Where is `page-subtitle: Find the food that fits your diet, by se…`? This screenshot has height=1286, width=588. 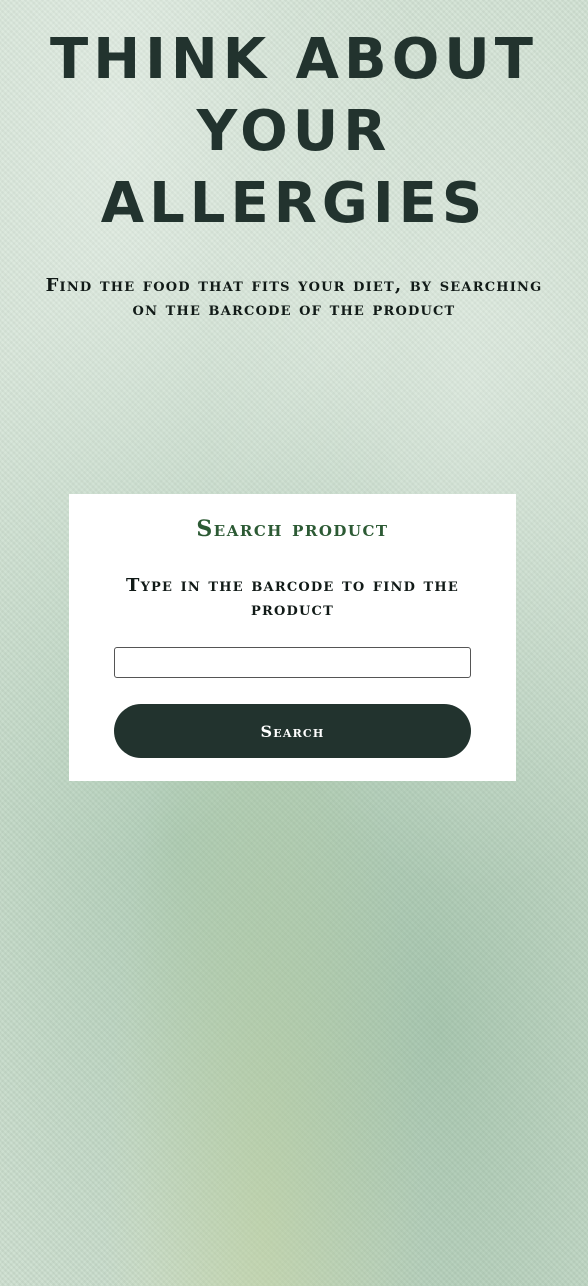
page-subtitle: Find the food that fits your diet, by se… is located at coordinates (294, 297).